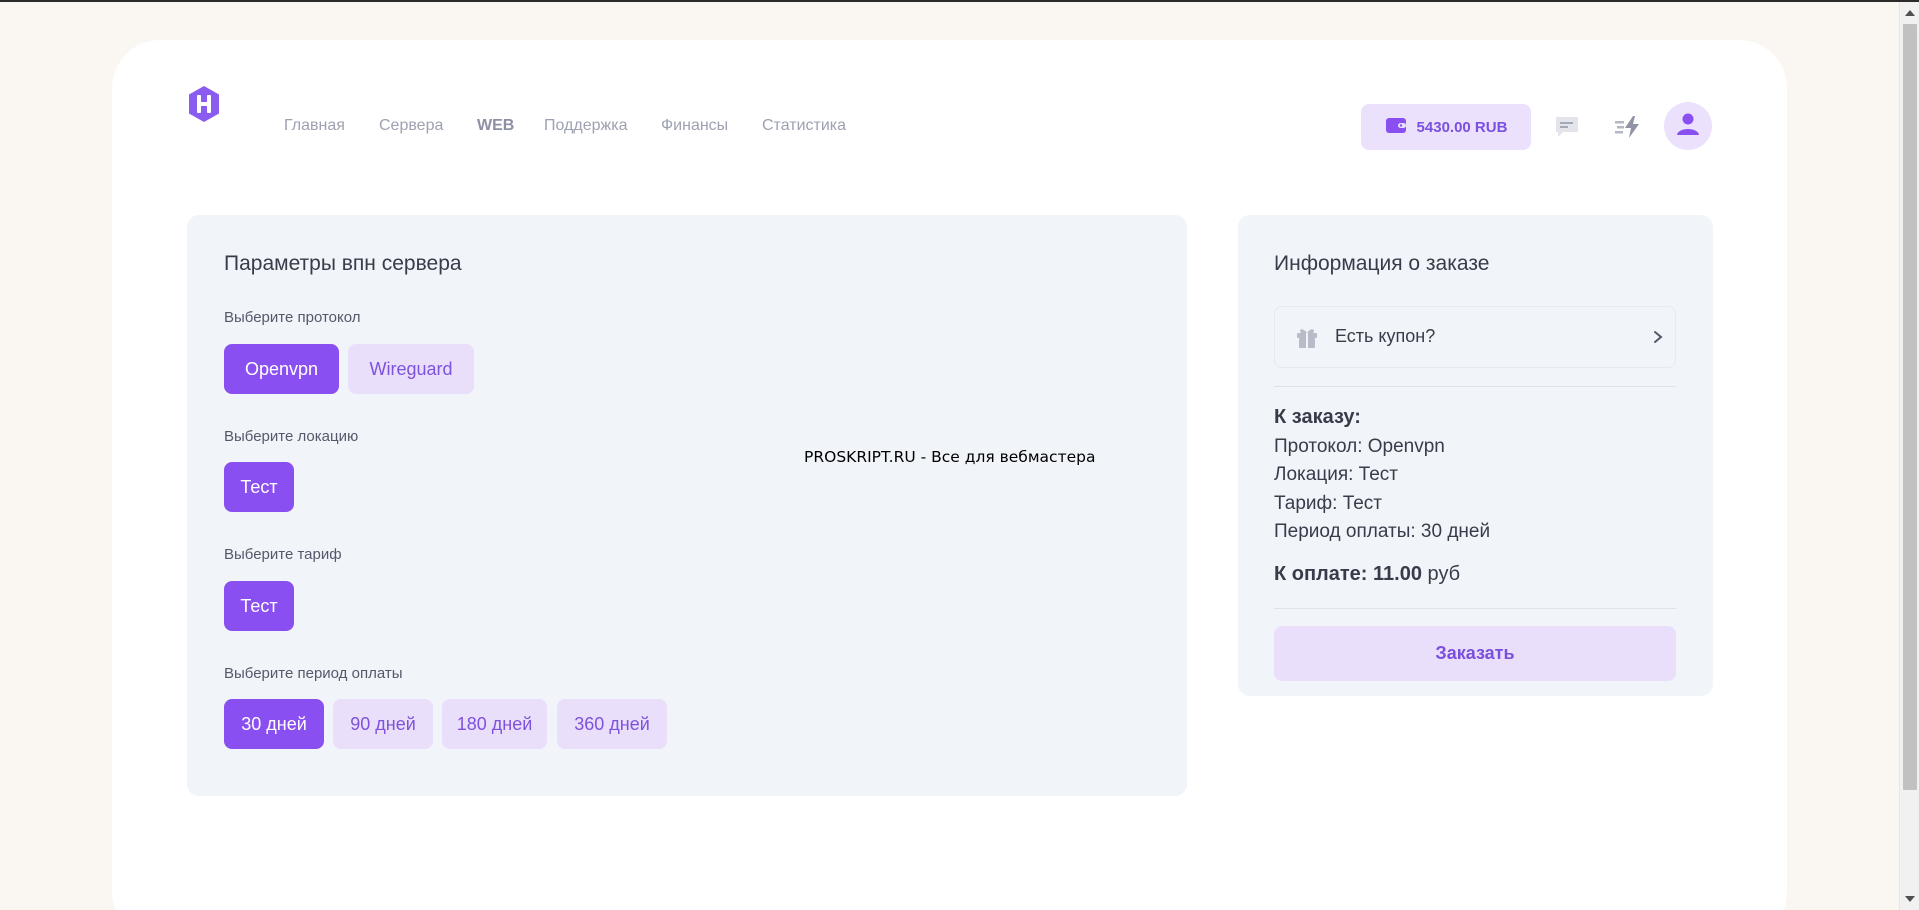 The image size is (1919, 910). Describe the element at coordinates (259, 487) in the screenshot. I see `location-test-button: Тест` at that location.